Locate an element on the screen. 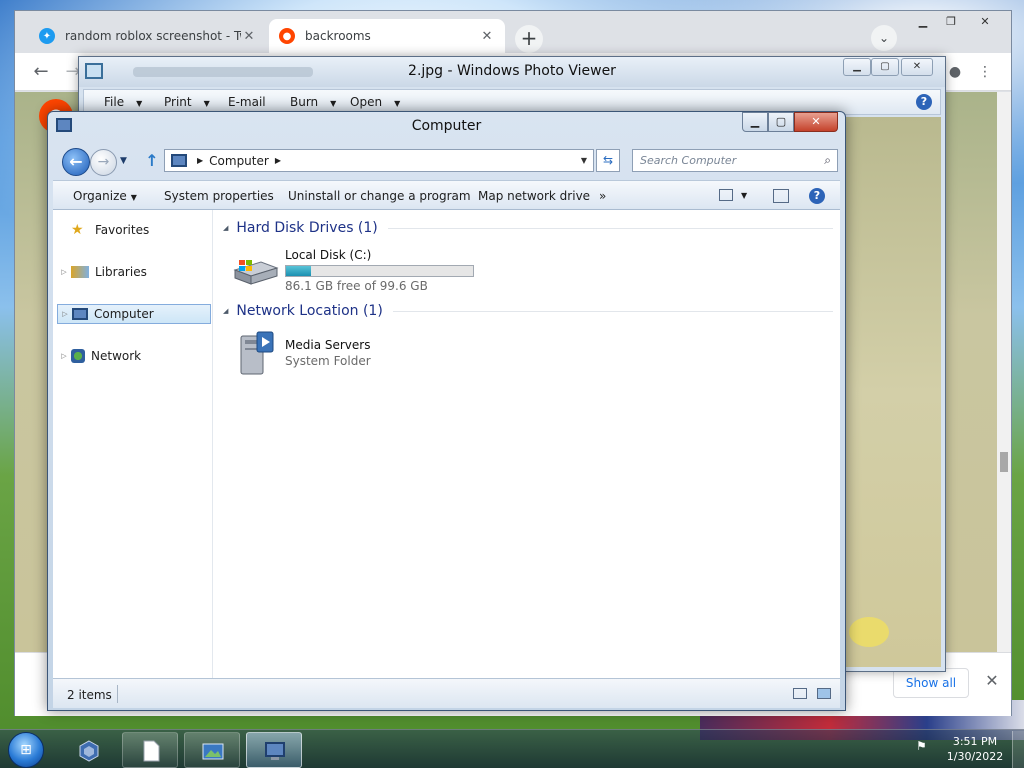 This screenshot has height=768, width=1024. show-desktop-button is located at coordinates (1018, 749).